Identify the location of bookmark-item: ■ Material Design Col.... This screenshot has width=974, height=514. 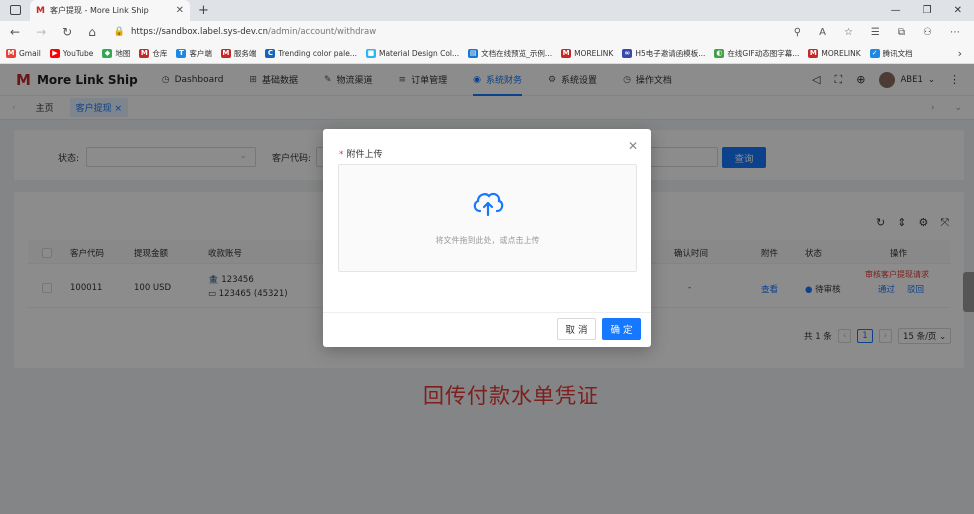
(412, 53).